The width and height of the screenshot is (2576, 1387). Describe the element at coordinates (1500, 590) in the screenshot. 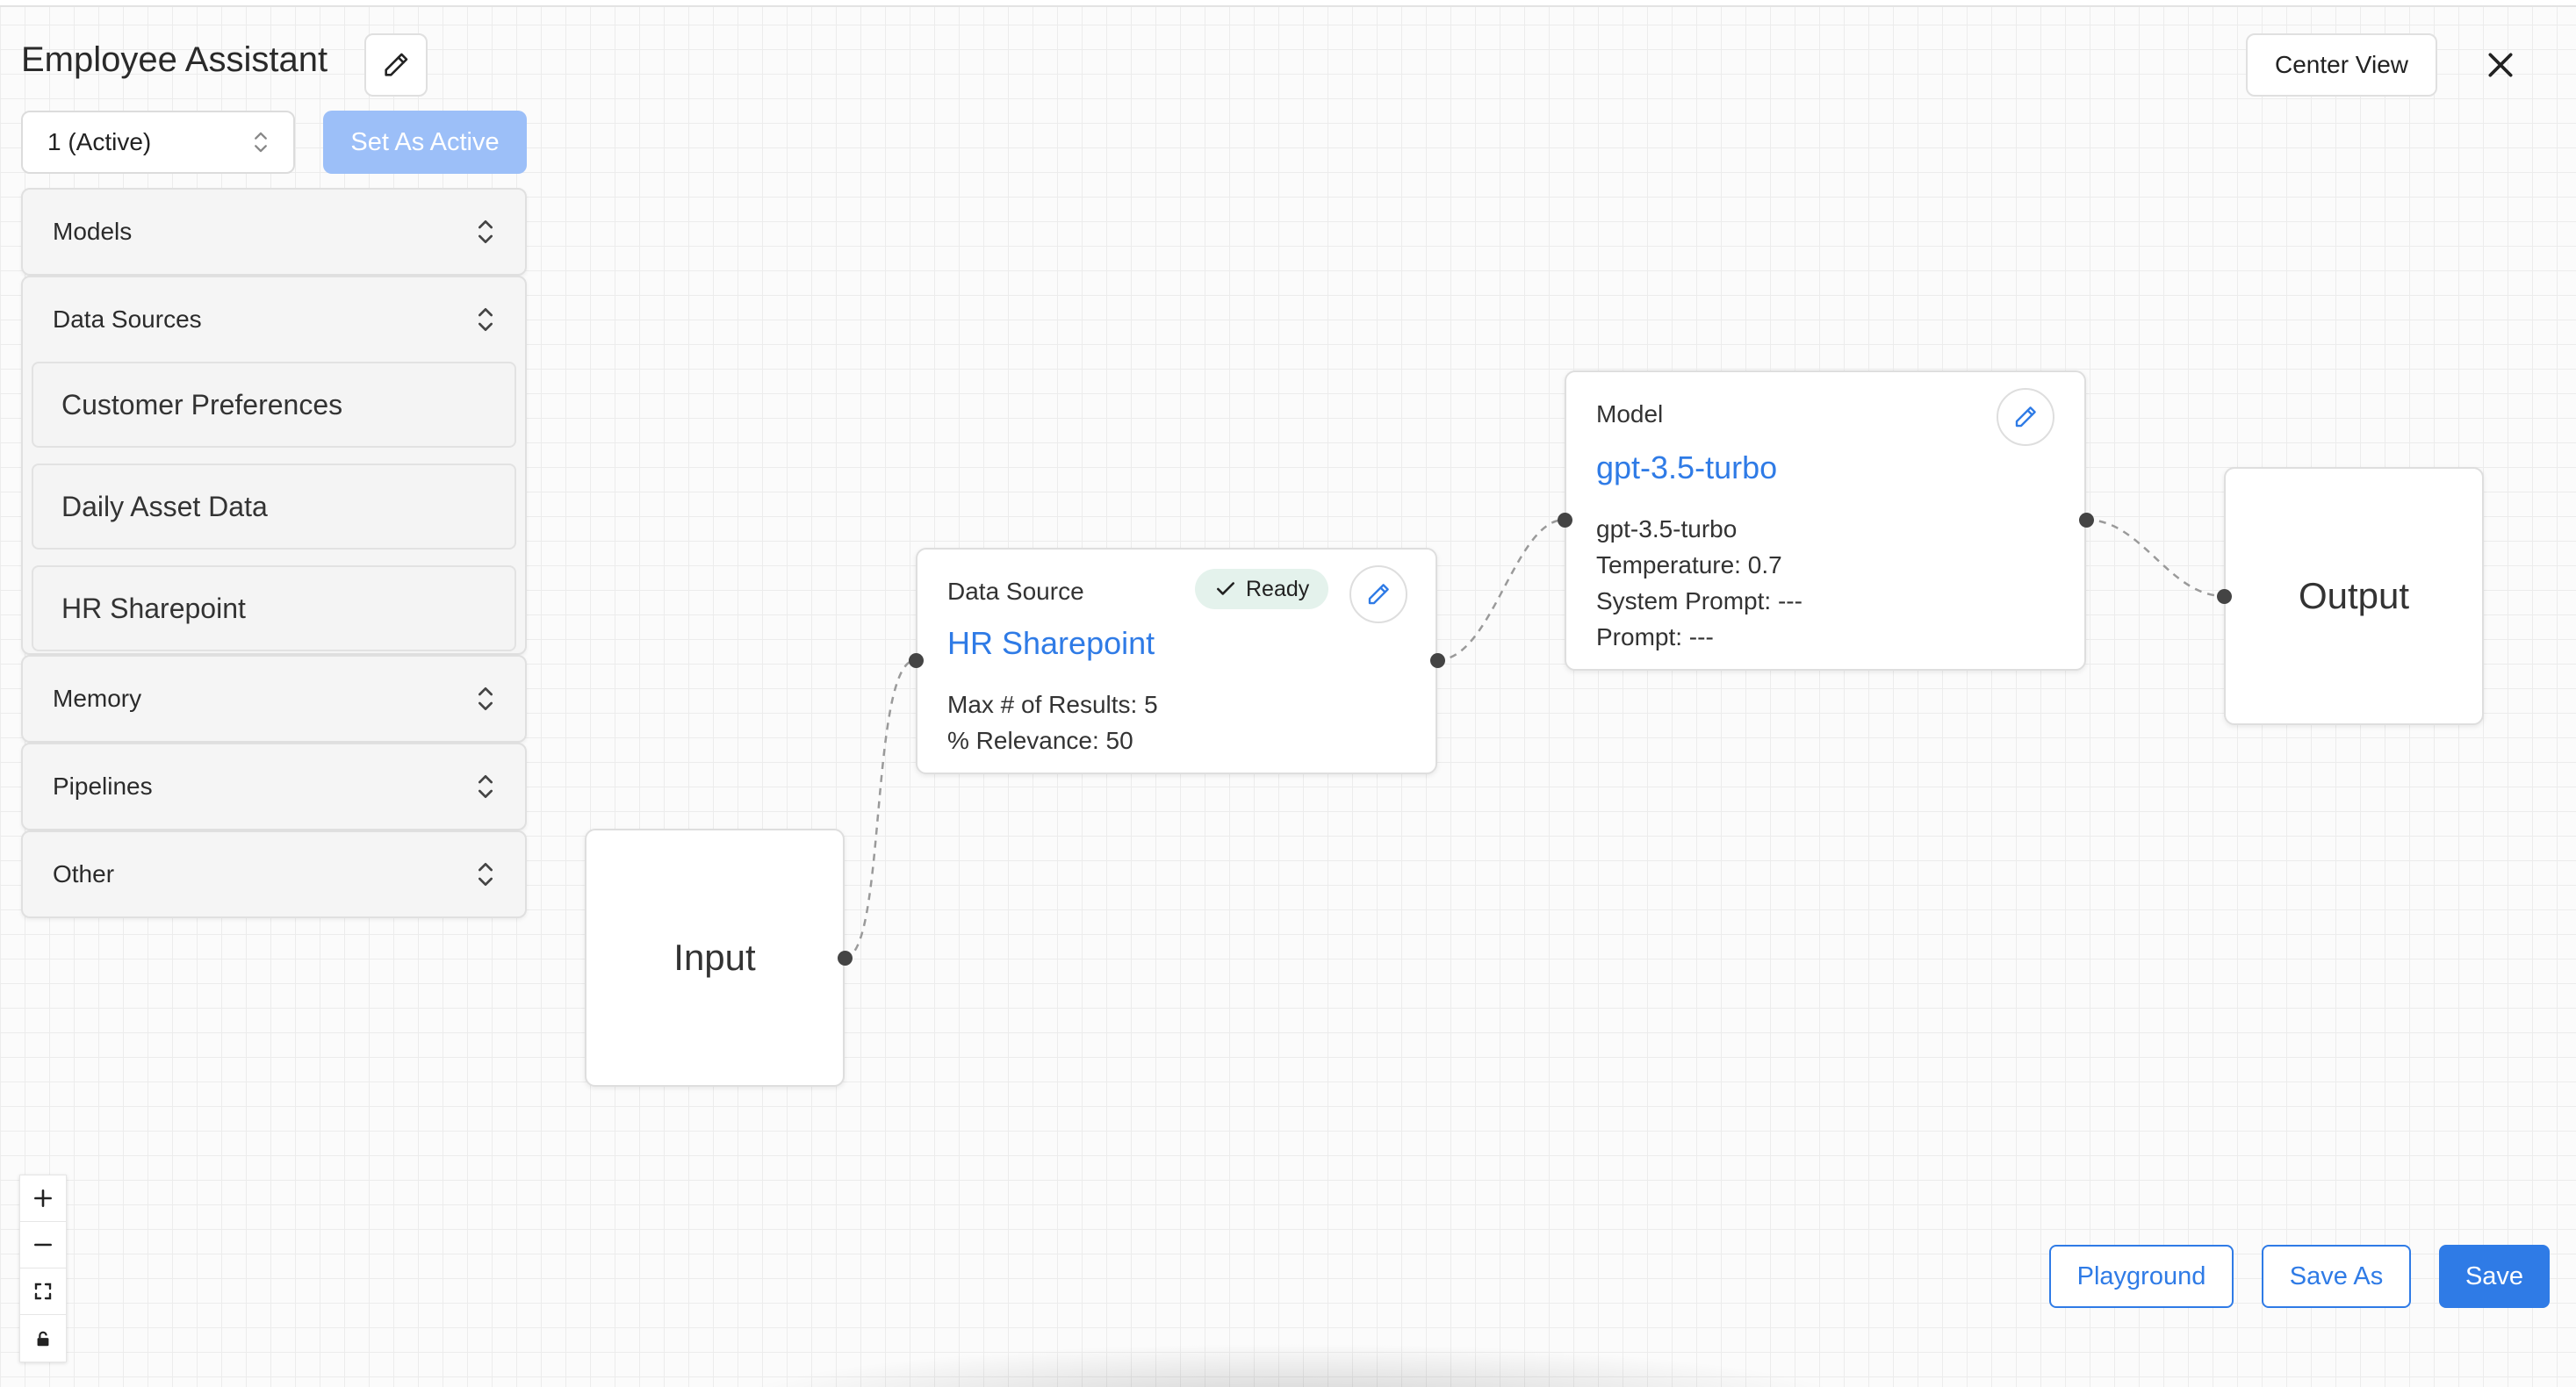

I see `edge-datasource-to-model` at that location.